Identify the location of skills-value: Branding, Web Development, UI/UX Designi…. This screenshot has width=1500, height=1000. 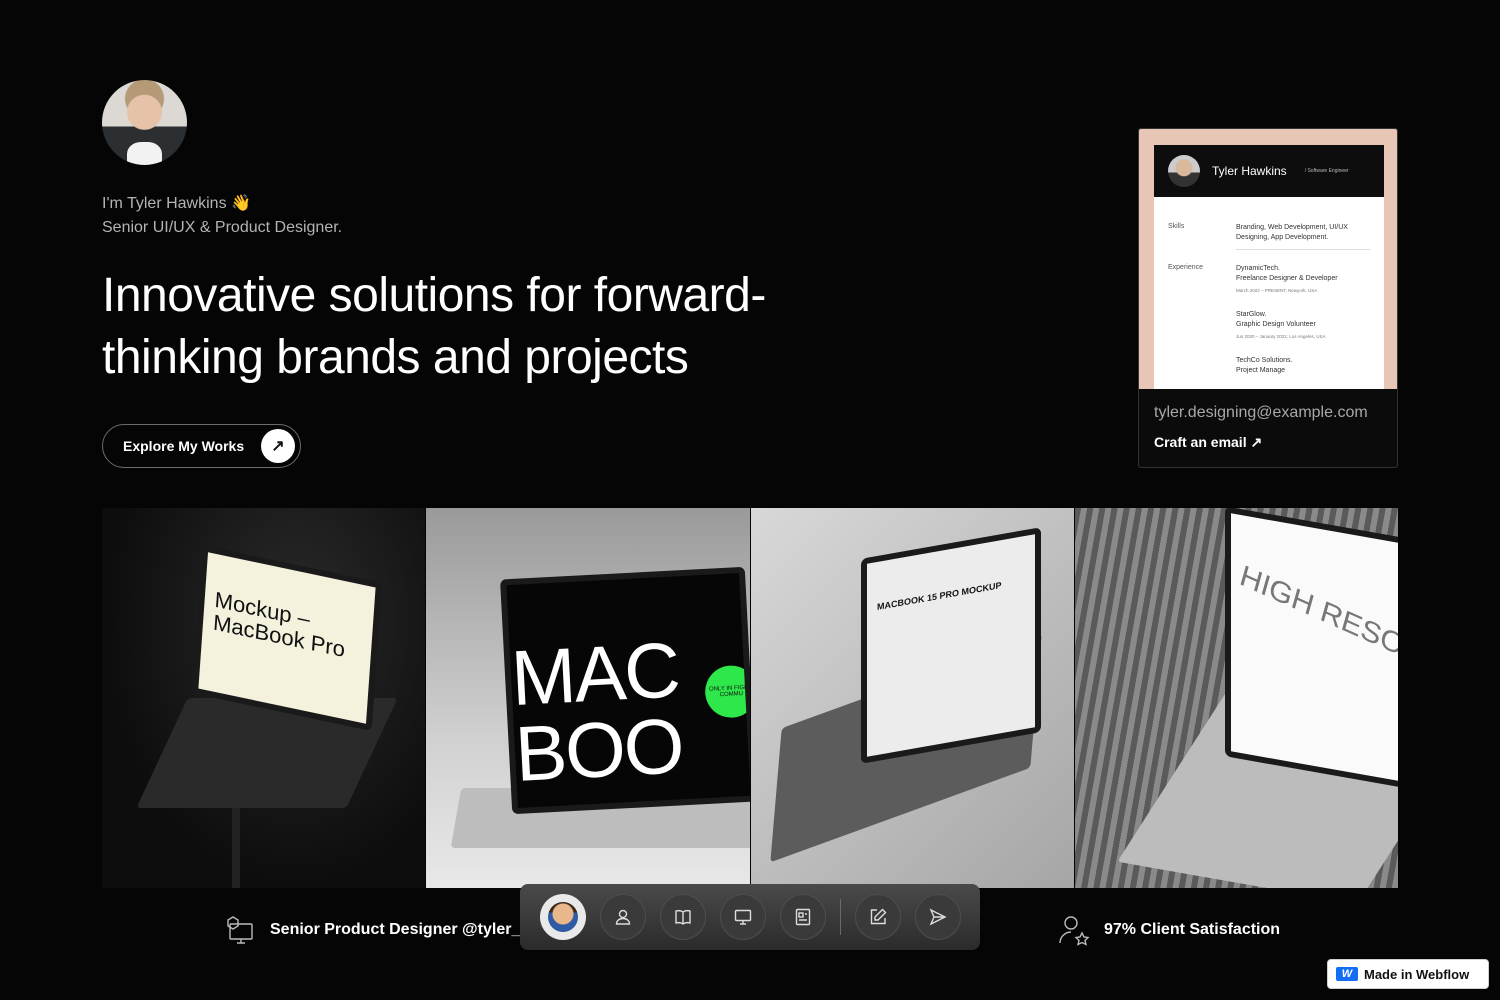
(1292, 232).